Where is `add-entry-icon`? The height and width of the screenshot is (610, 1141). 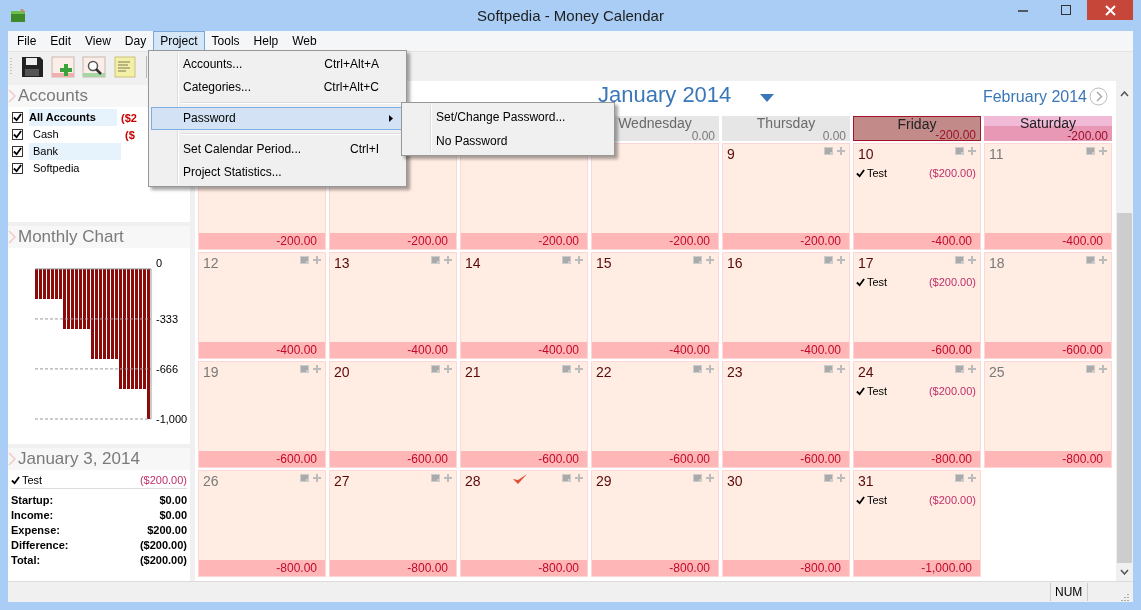
add-entry-icon is located at coordinates (63, 66).